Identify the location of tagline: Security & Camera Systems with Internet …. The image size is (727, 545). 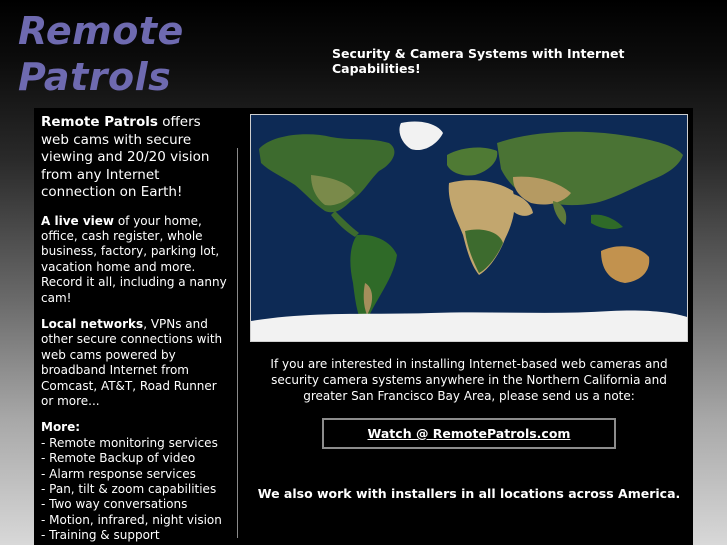
(478, 61).